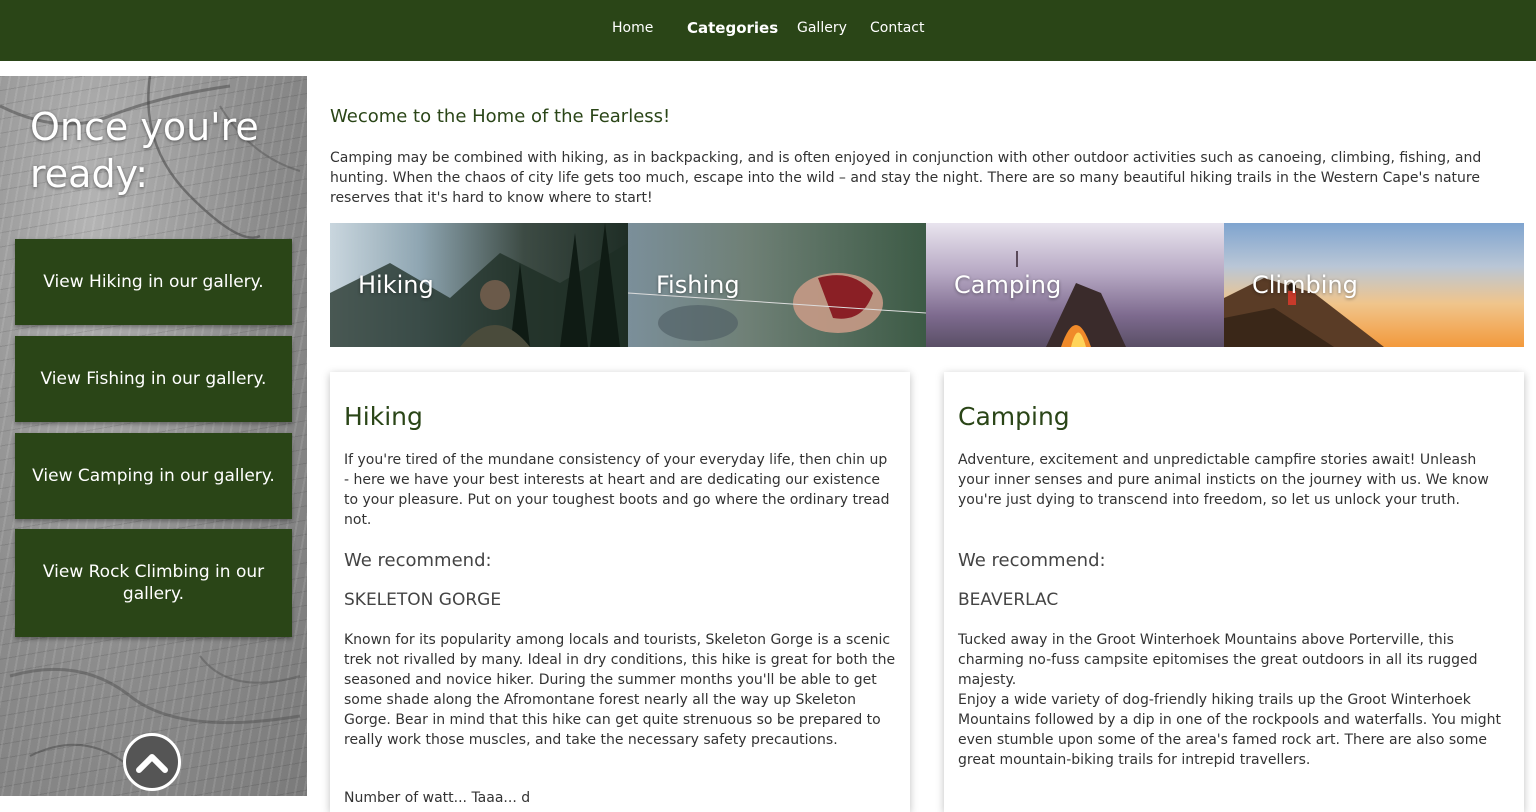 Image resolution: width=1536 pixels, height=812 pixels. I want to click on welcome-heading: Wecome to the Home of the Fearless!, so click(500, 116).